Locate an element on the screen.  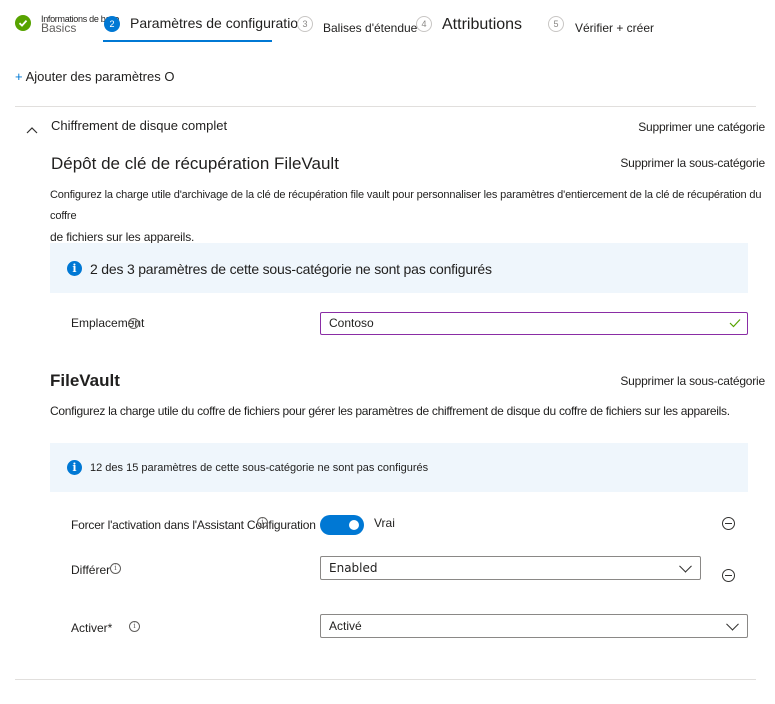
defer-dropdown: Enabled is located at coordinates (510, 568).